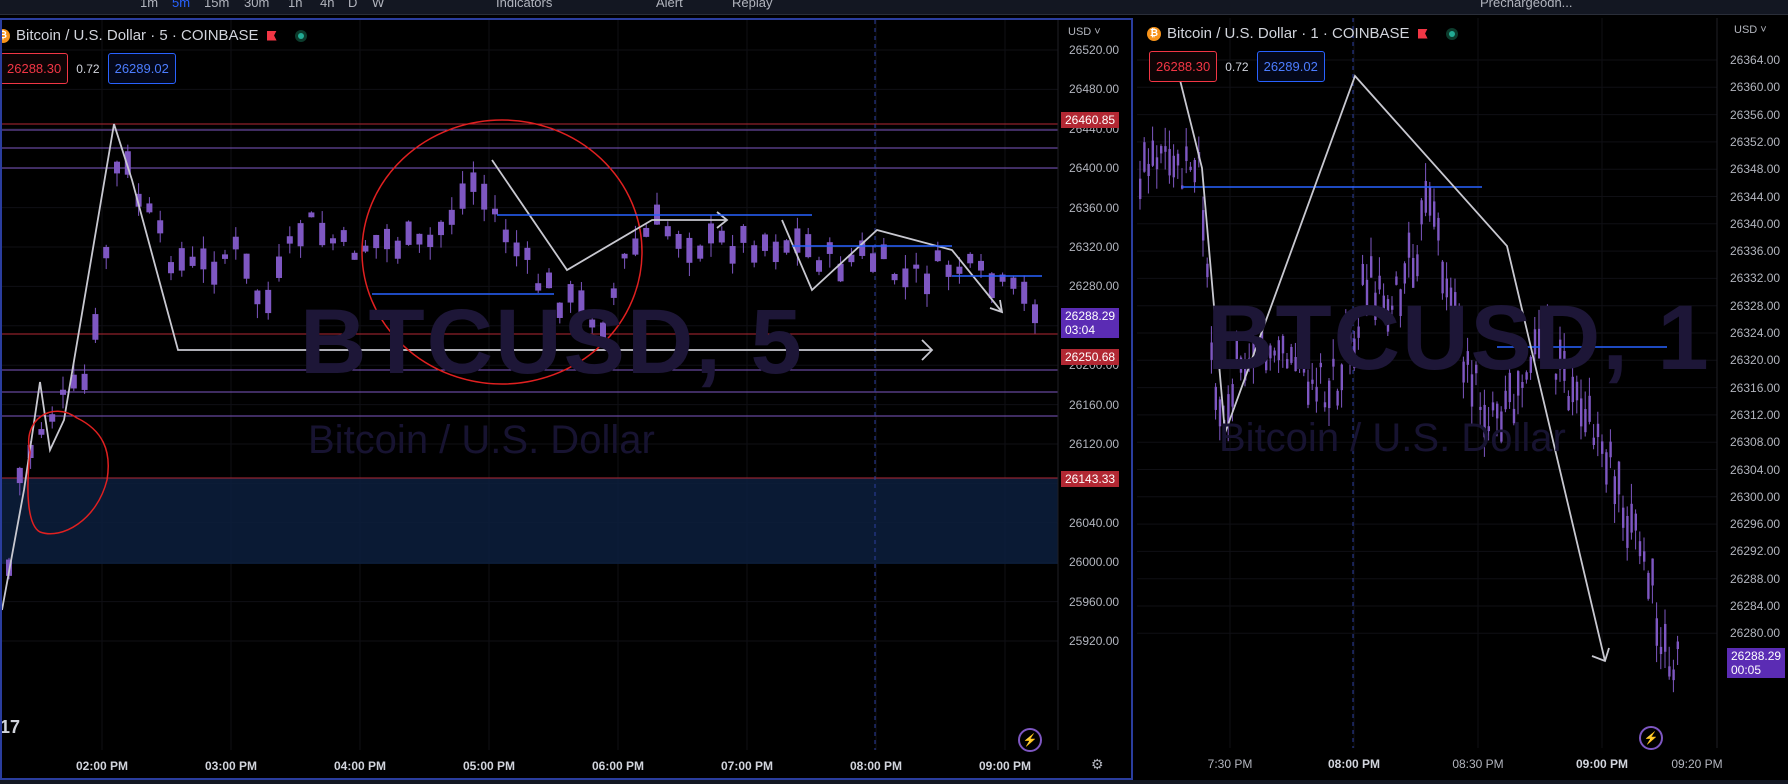 Image resolution: width=1788 pixels, height=784 pixels. What do you see at coordinates (1755, 223) in the screenshot?
I see `price-axis-label: 26340.00` at bounding box center [1755, 223].